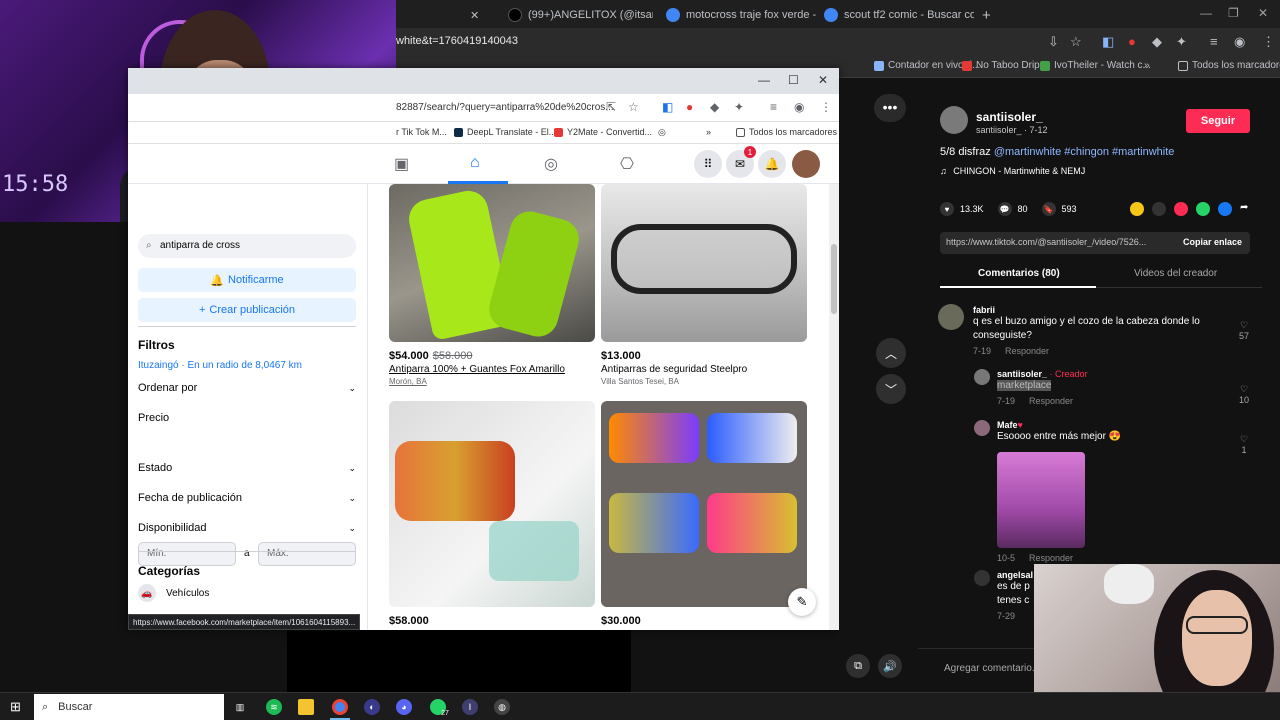  What do you see at coordinates (401, 164) in the screenshot?
I see `video-icon: ▣` at bounding box center [401, 164].